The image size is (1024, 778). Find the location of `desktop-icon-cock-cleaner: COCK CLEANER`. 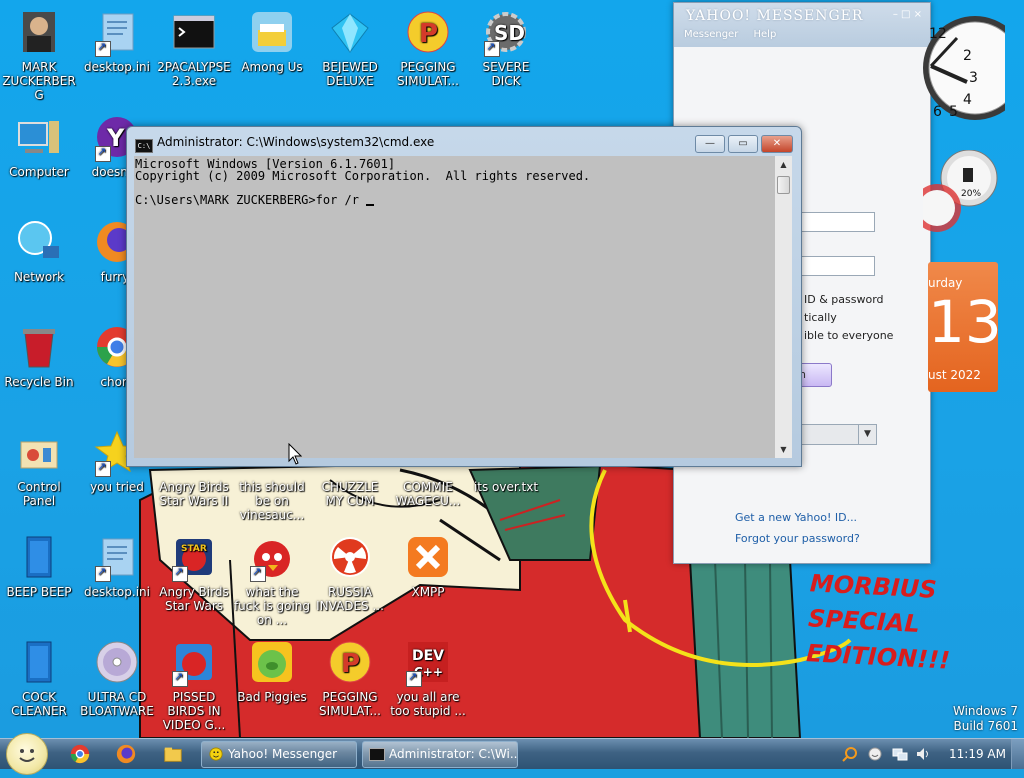

desktop-icon-cock-cleaner: COCK CLEANER is located at coordinates (39, 678).